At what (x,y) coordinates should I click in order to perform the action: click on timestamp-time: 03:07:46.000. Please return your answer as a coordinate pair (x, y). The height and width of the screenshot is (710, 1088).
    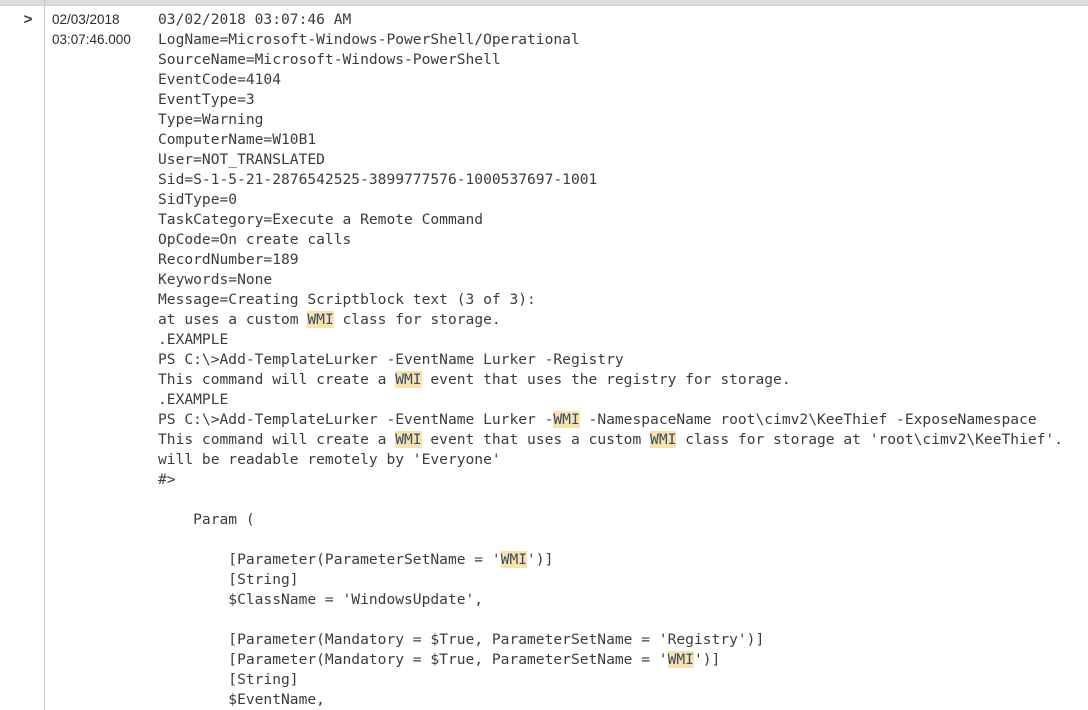
    Looking at the image, I should click on (91, 39).